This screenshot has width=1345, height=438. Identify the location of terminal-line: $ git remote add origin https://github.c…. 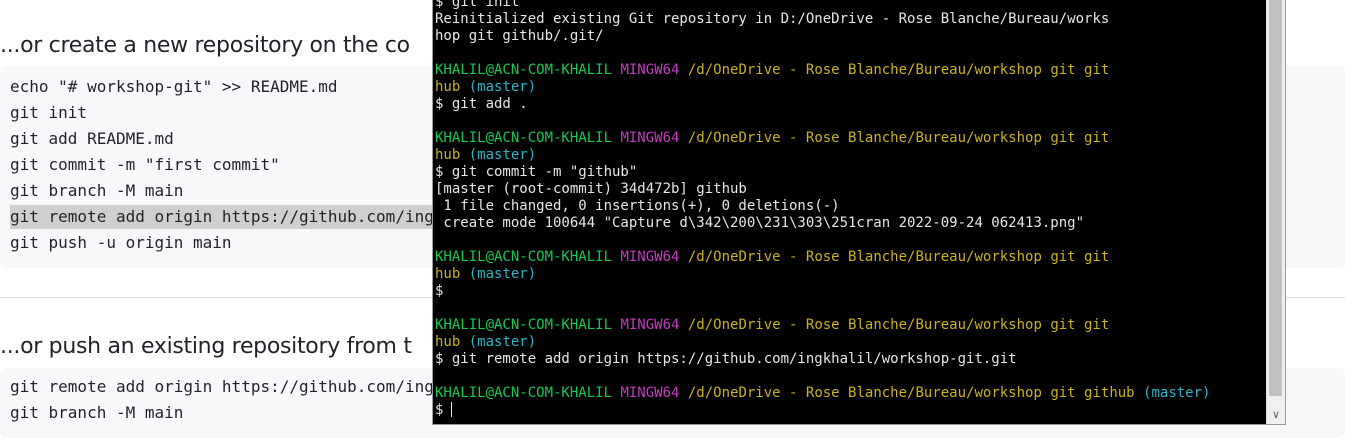
(822, 359).